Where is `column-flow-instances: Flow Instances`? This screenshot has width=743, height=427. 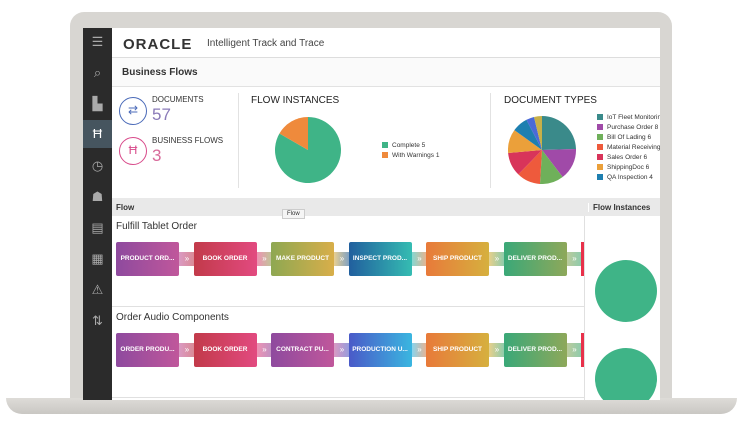 column-flow-instances: Flow Instances is located at coordinates (619, 207).